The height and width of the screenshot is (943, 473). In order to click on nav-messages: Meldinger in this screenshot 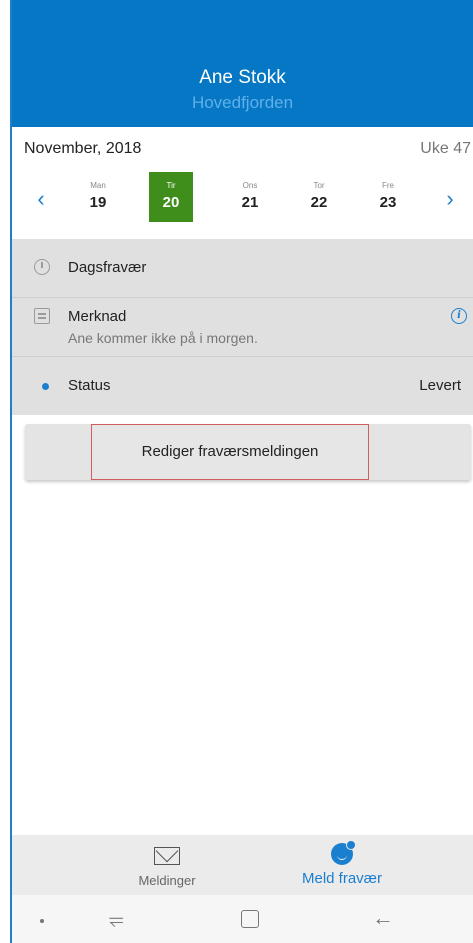, I will do `click(167, 865)`.